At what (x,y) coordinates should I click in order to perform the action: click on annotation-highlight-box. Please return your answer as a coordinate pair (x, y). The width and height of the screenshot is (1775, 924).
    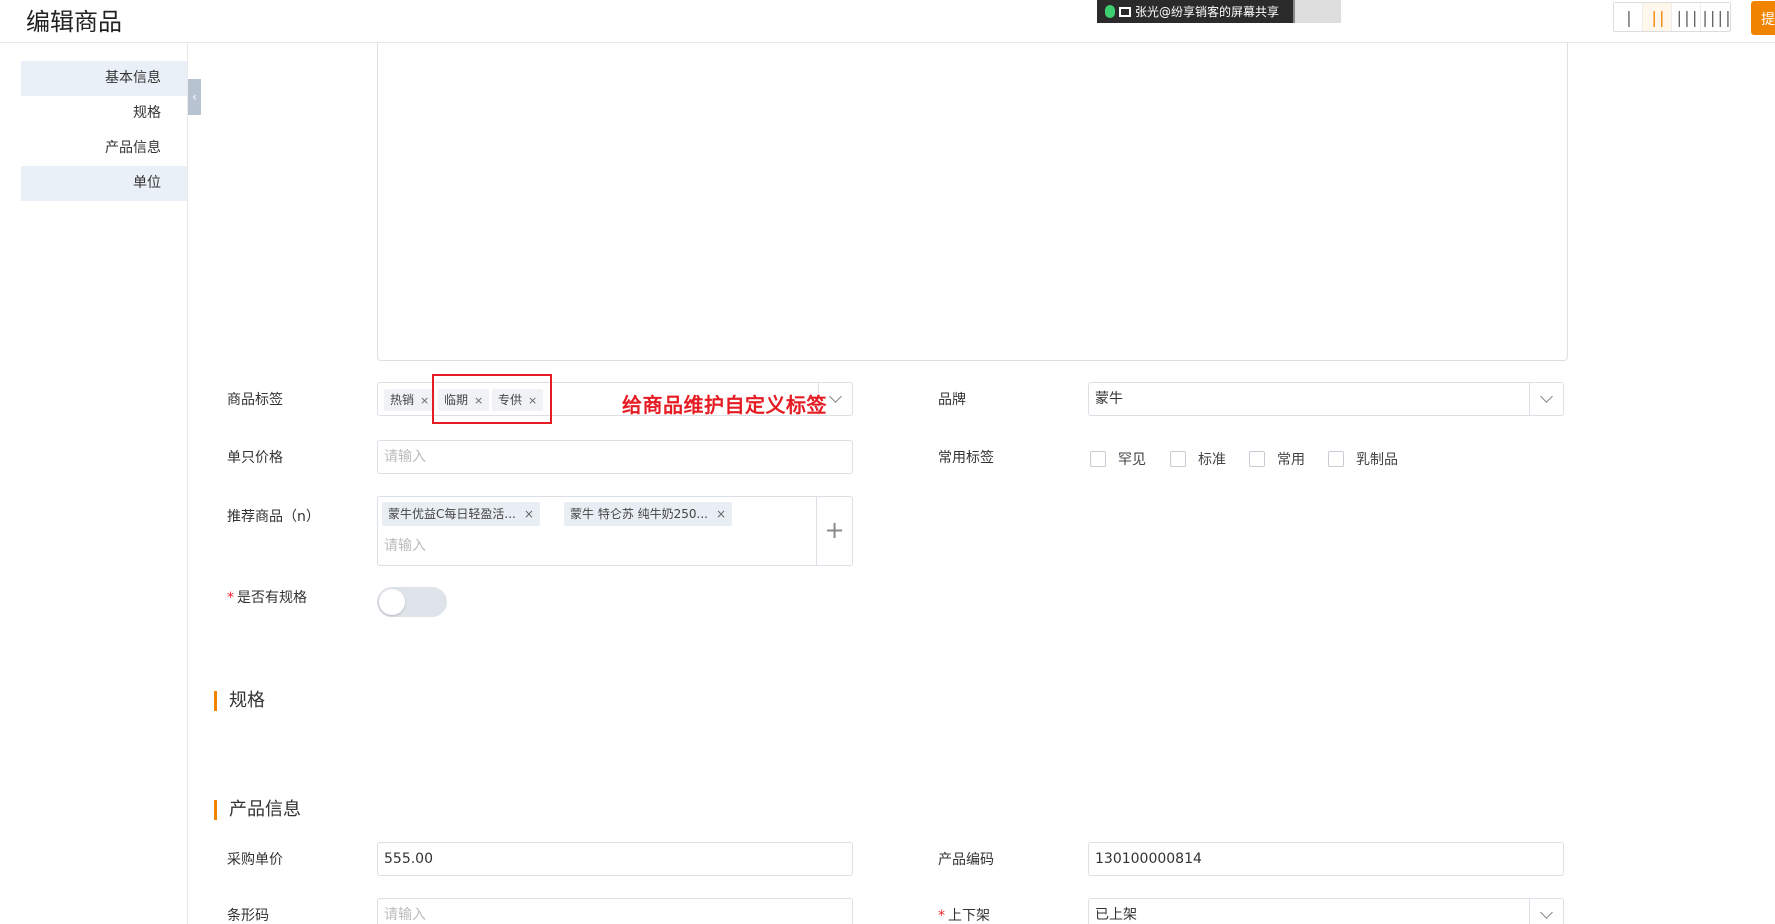
    Looking at the image, I should click on (492, 399).